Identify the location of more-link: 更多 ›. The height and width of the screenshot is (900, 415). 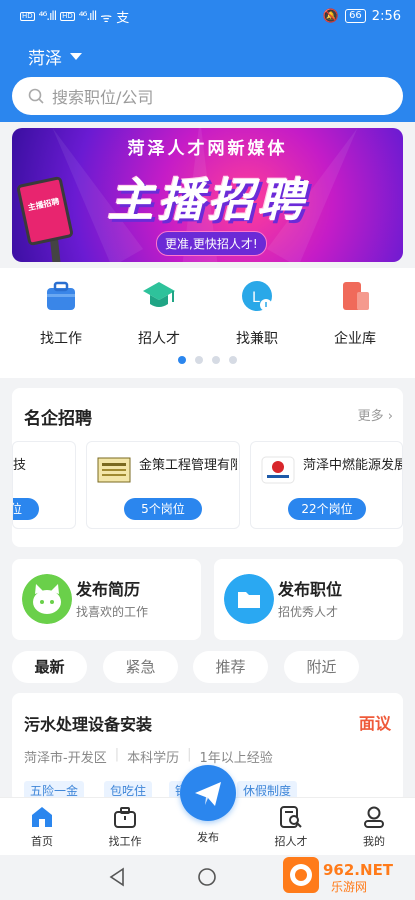
(375, 414).